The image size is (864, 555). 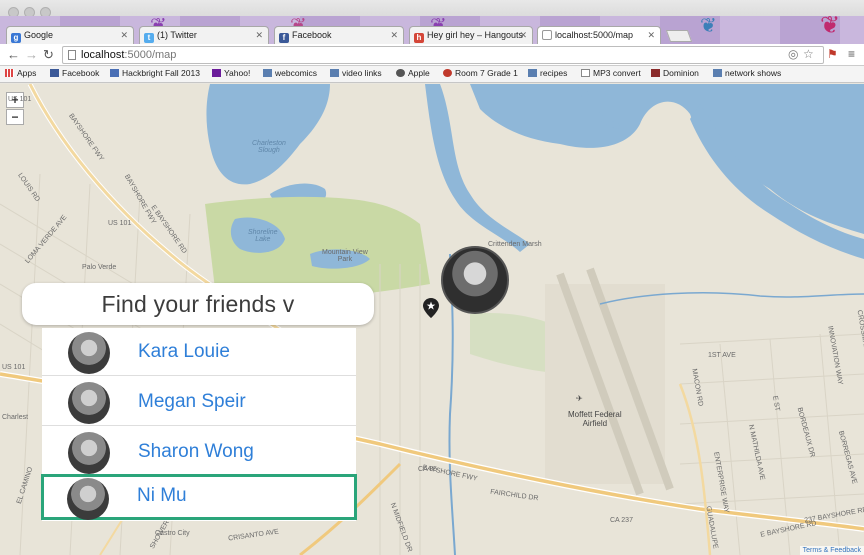 What do you see at coordinates (263, 236) in the screenshot?
I see `map-label-shoreline-lake: Shoreline Lake` at bounding box center [263, 236].